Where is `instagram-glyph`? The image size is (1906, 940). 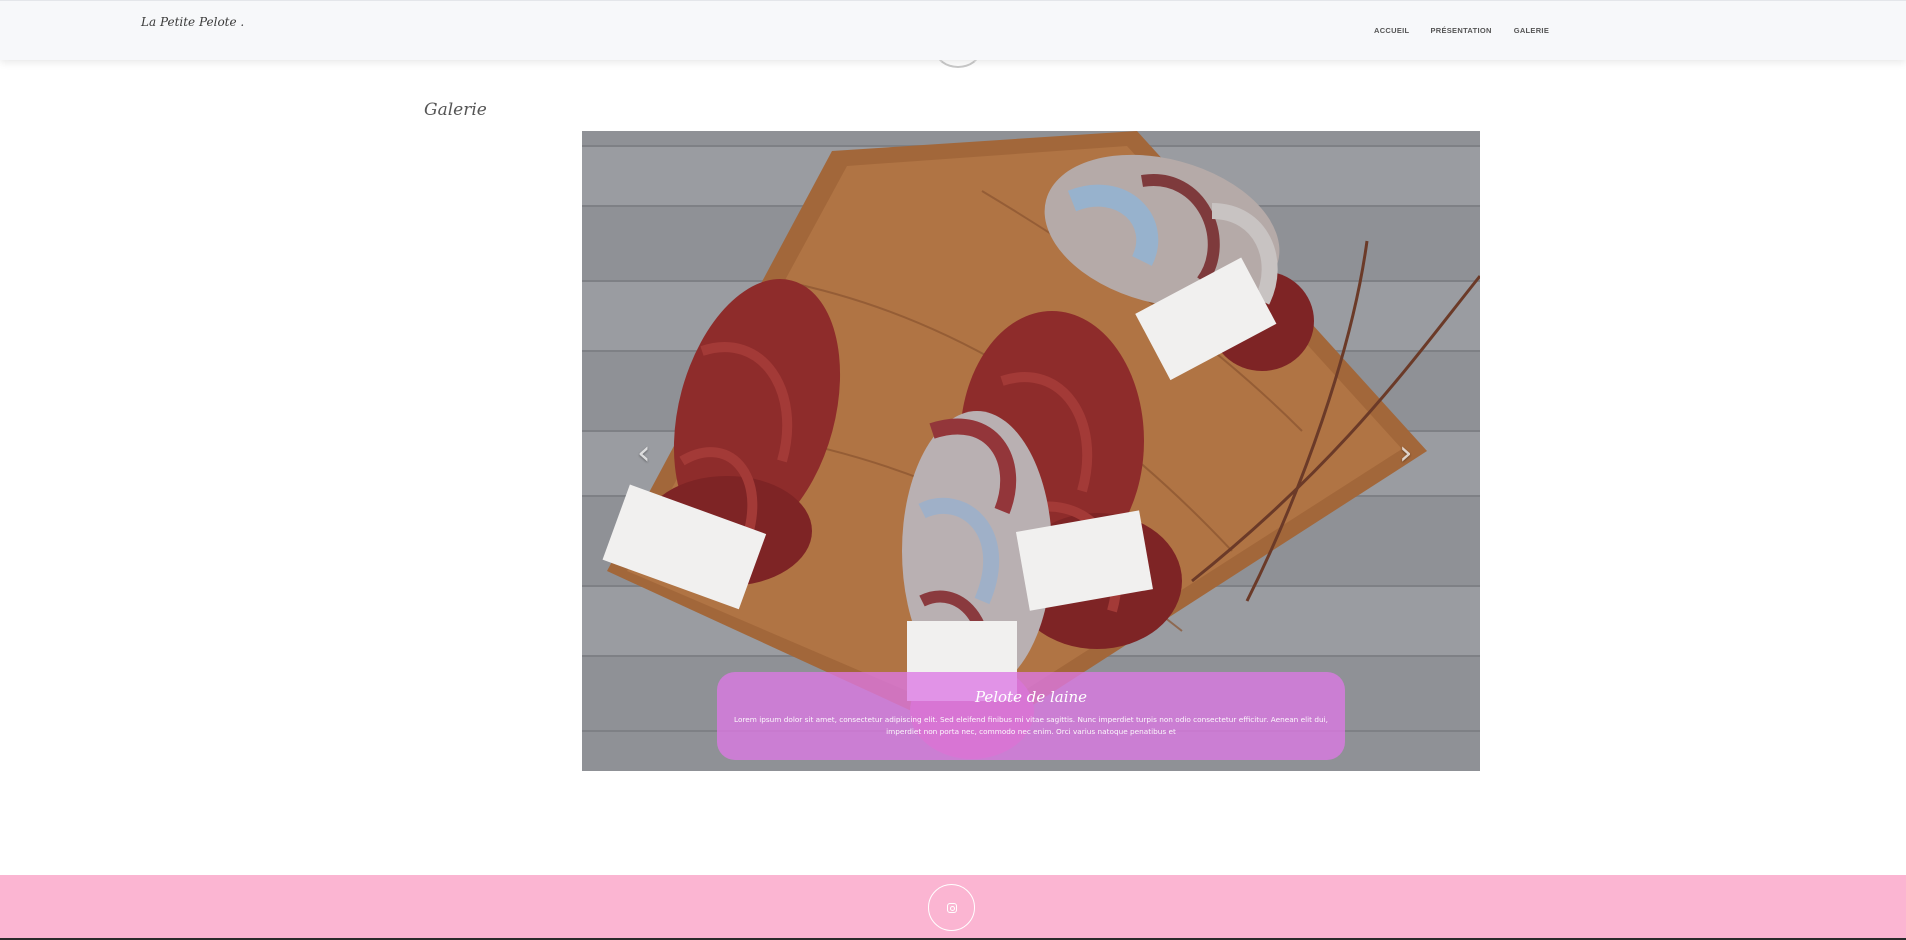
instagram-glyph is located at coordinates (951, 907).